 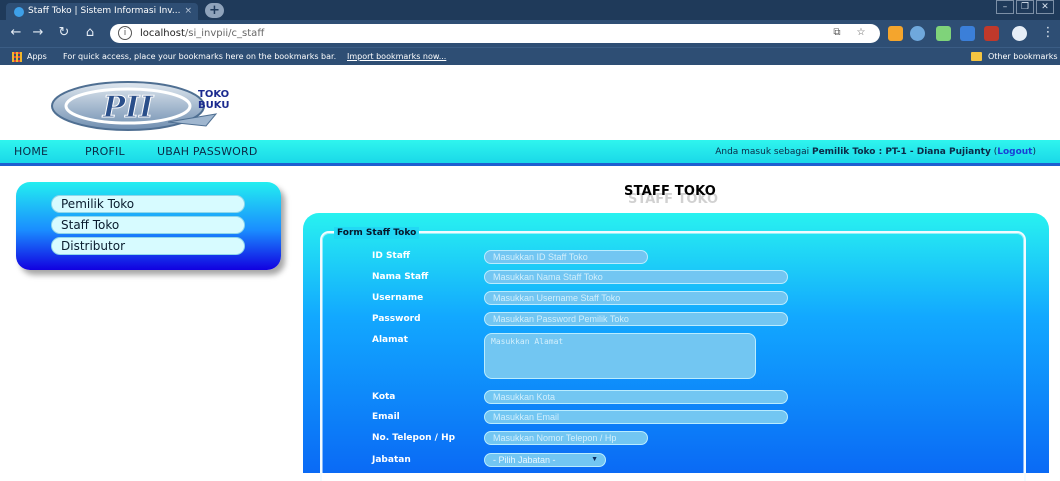 What do you see at coordinates (636, 319) in the screenshot?
I see `password-input` at bounding box center [636, 319].